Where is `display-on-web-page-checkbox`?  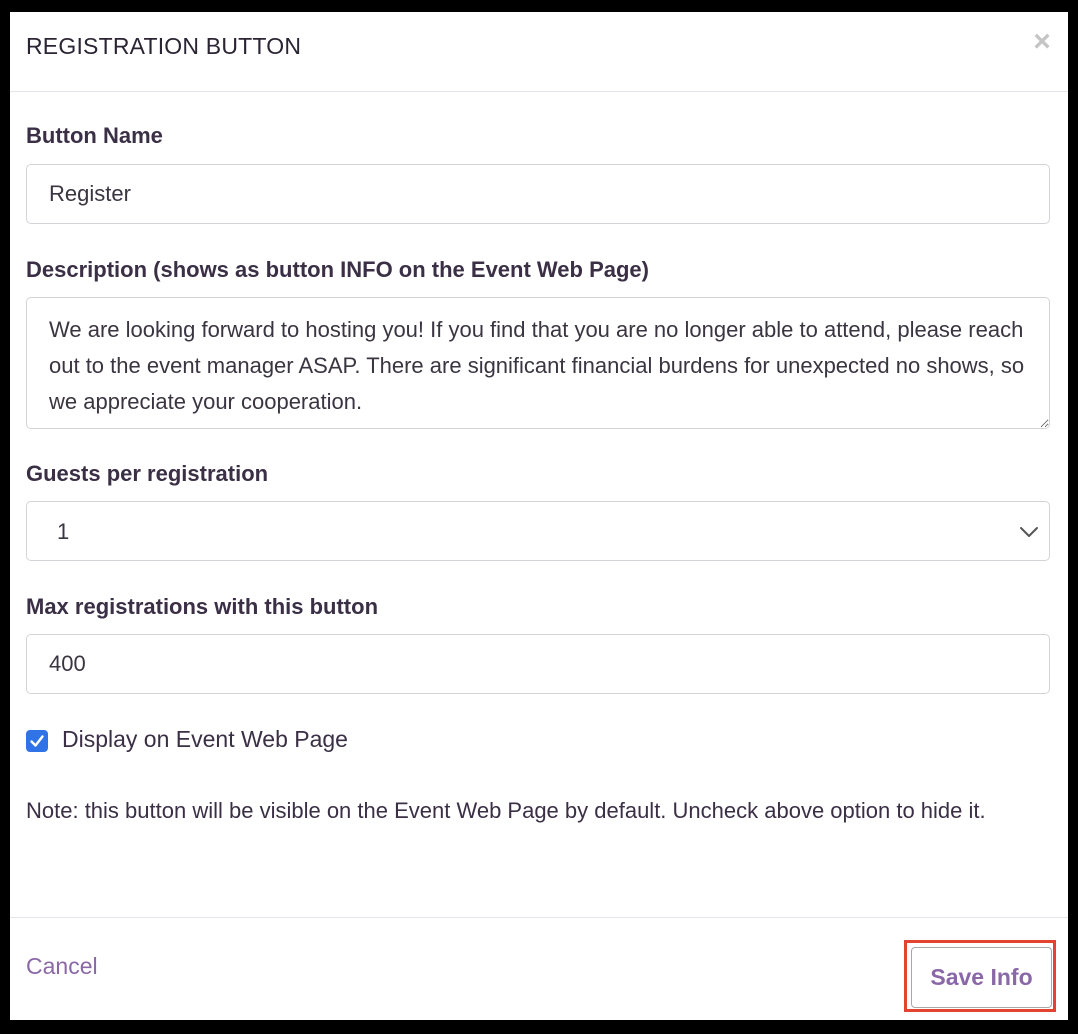 display-on-web-page-checkbox is located at coordinates (37, 741).